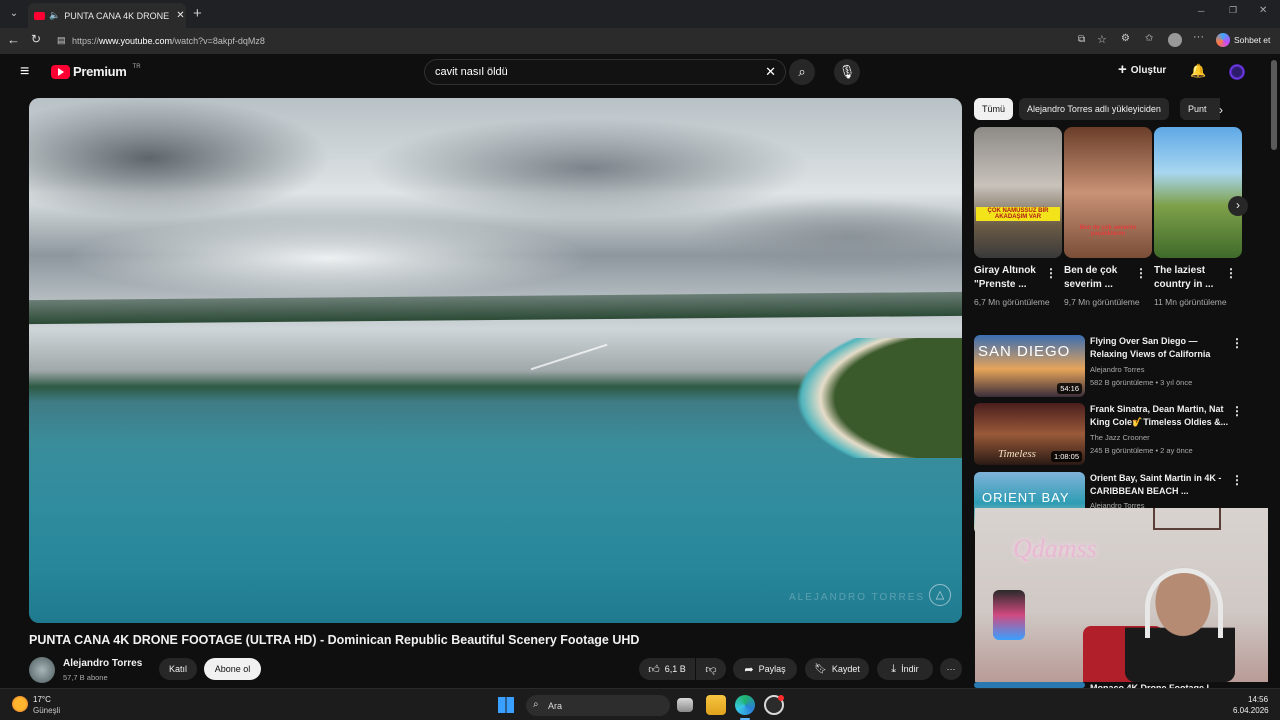 The width and height of the screenshot is (1280, 720). What do you see at coordinates (1024, 351) in the screenshot?
I see `thumbnail-text: SAN DIEGO` at bounding box center [1024, 351].